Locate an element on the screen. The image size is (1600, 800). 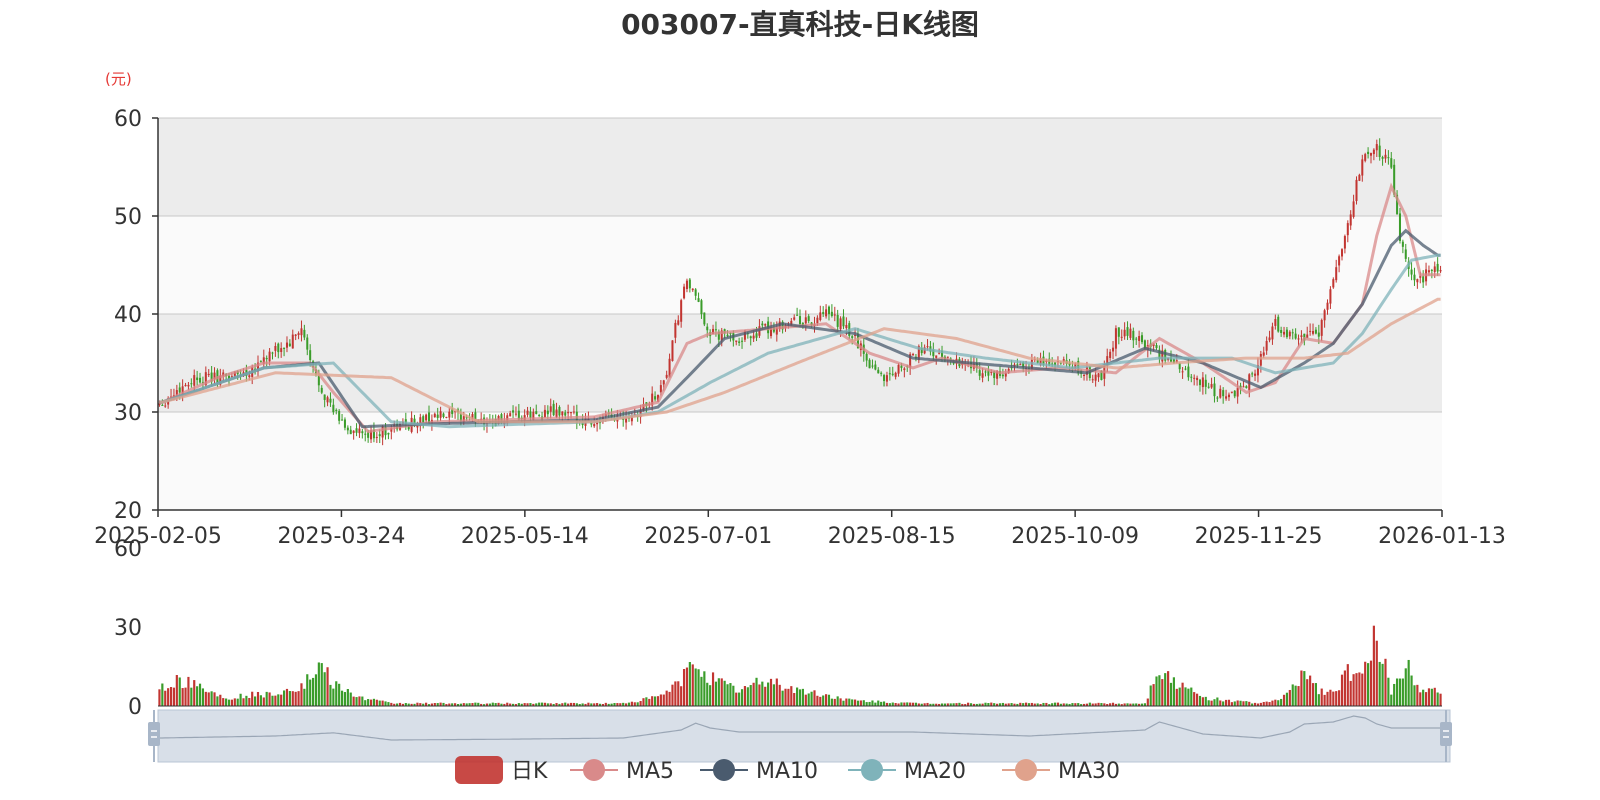
legend-item-ma10: MA10 is located at coordinates (759, 771).